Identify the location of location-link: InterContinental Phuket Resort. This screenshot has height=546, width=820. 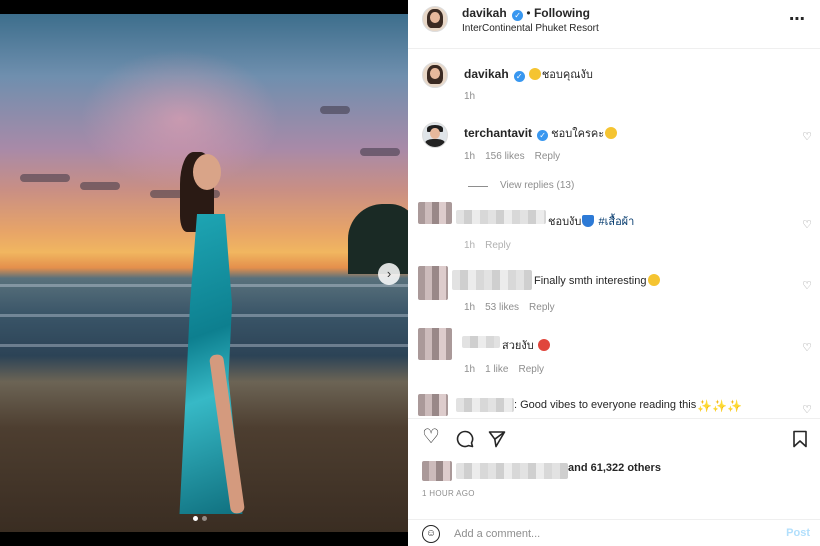
(530, 28).